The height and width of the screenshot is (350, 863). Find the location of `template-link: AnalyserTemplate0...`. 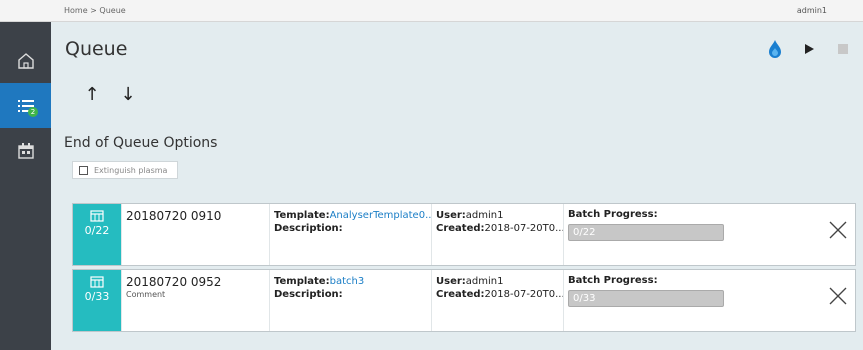

template-link: AnalyserTemplate0... is located at coordinates (380, 215).